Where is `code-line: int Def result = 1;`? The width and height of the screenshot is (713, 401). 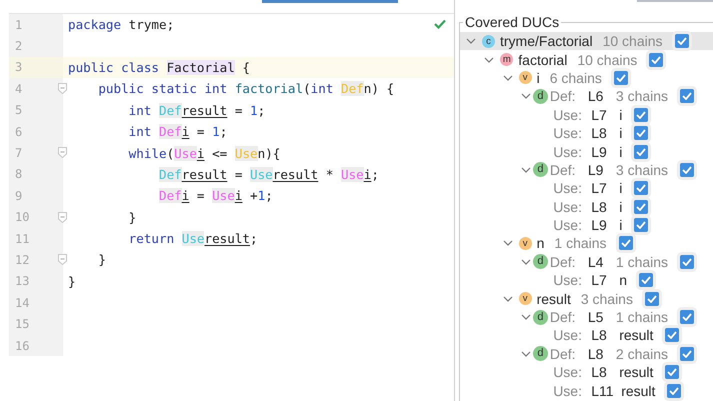
code-line: int Def result = 1; is located at coordinates (197, 110).